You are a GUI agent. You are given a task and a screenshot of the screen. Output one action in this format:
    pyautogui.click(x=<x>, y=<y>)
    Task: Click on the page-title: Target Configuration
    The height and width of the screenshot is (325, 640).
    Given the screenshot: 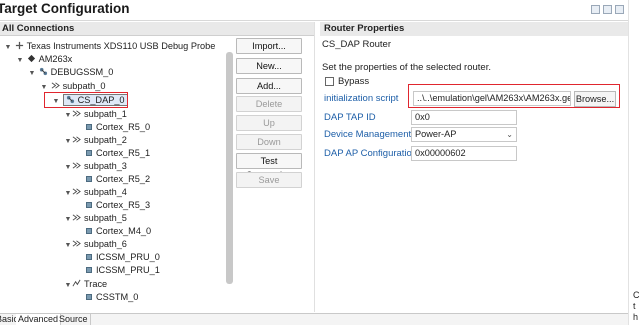 What is the action you would take?
    pyautogui.click(x=65, y=8)
    